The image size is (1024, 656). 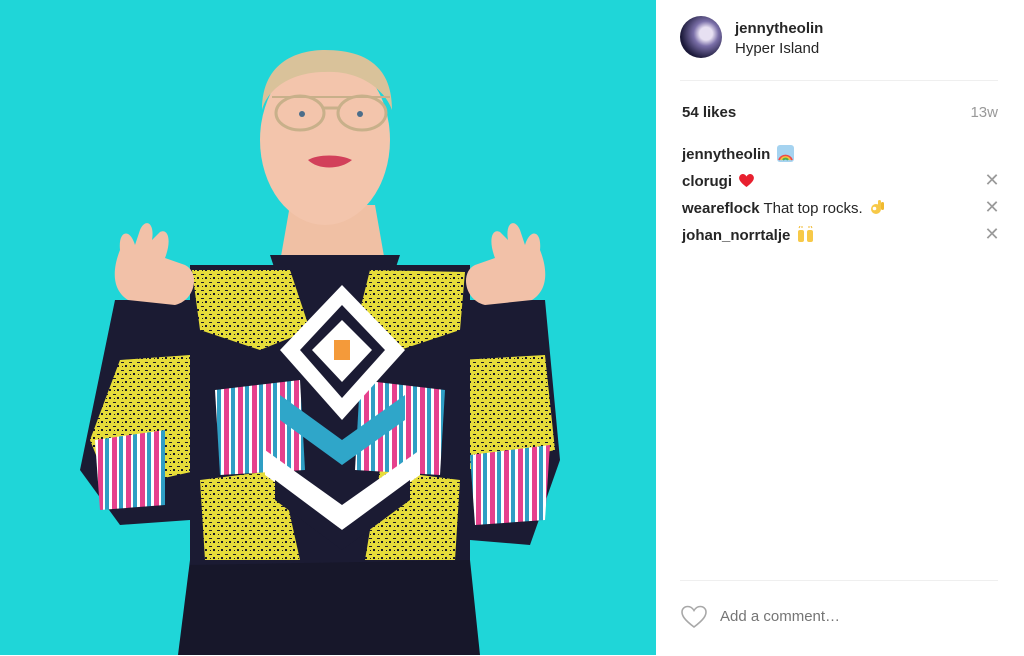 I want to click on post-location: Hyper Island, so click(x=777, y=48).